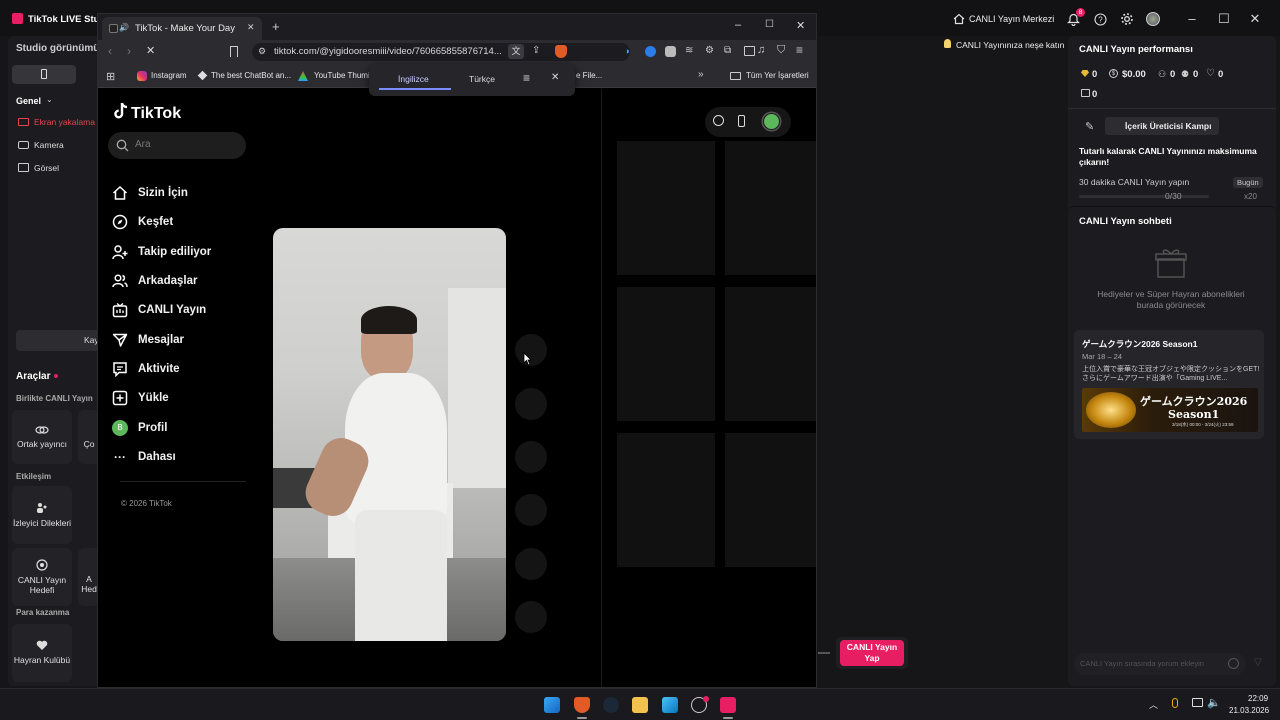  I want to click on brave-shield-icon, so click(561, 51).